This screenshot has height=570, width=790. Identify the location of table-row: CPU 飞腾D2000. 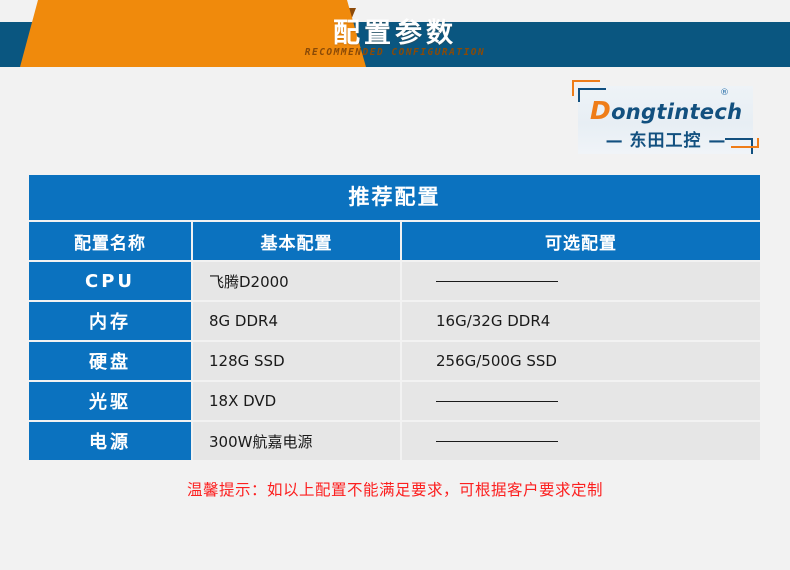
(394, 281).